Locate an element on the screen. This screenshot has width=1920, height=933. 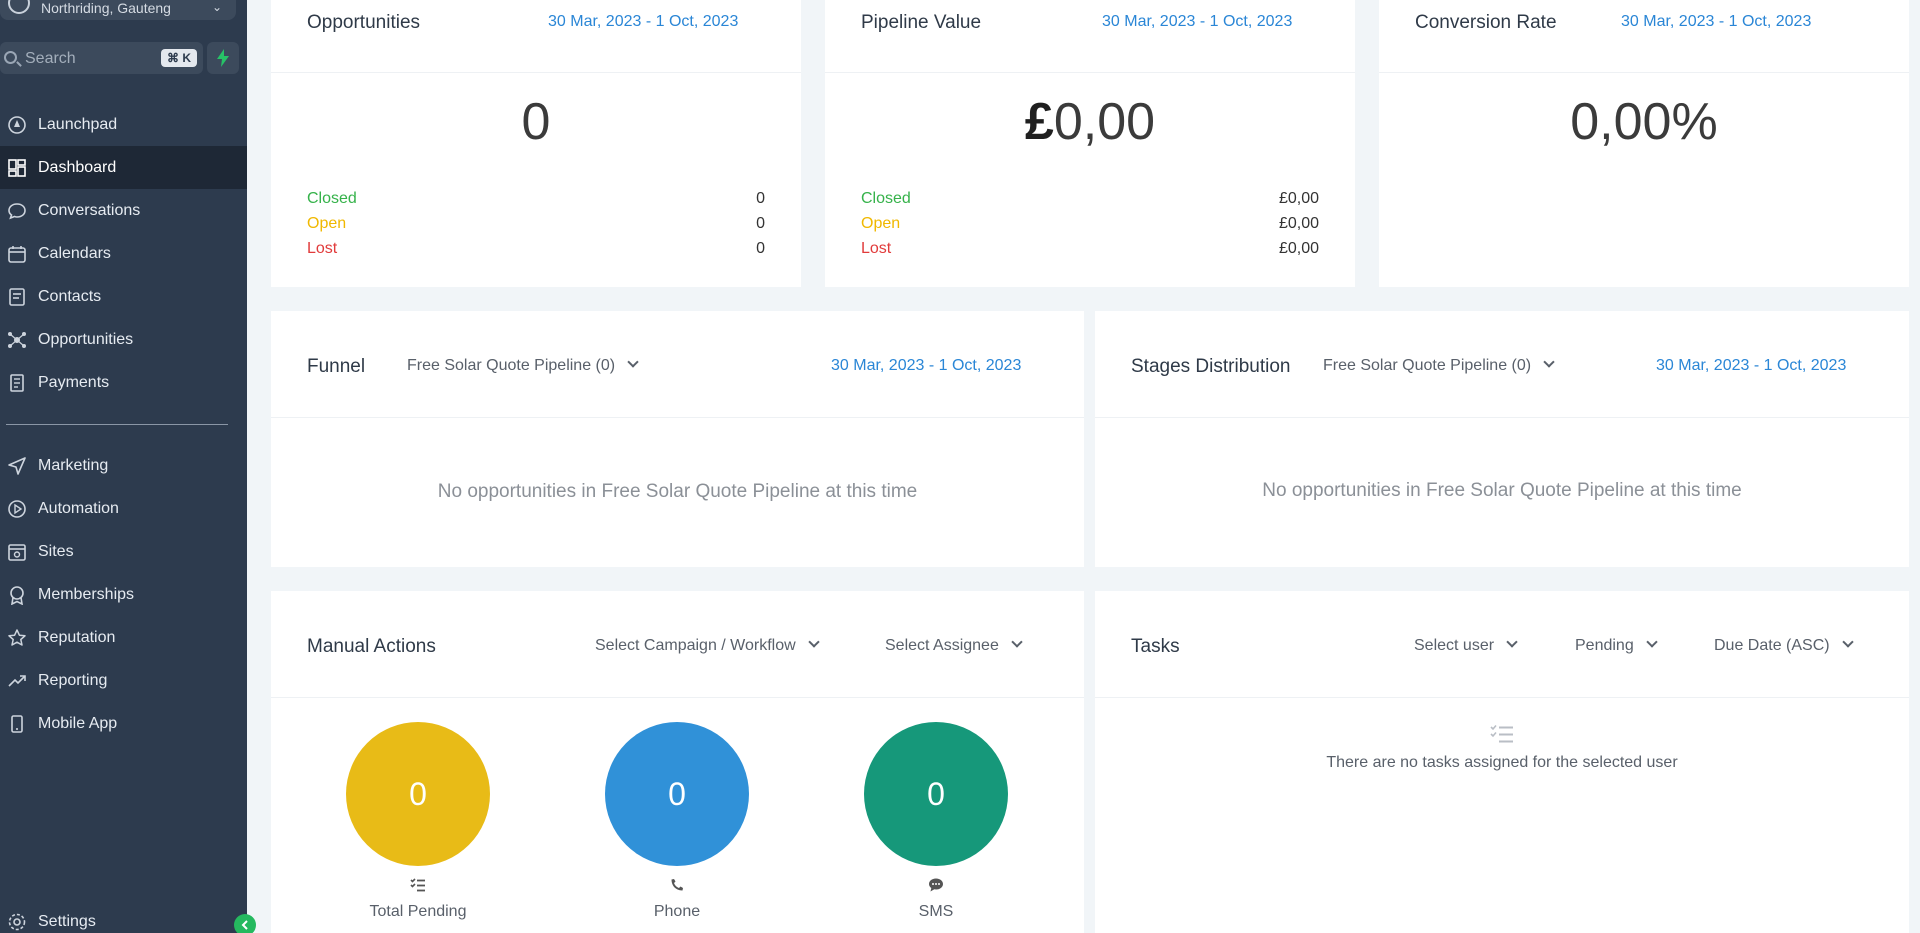
phone-icon is located at coordinates (677, 885).